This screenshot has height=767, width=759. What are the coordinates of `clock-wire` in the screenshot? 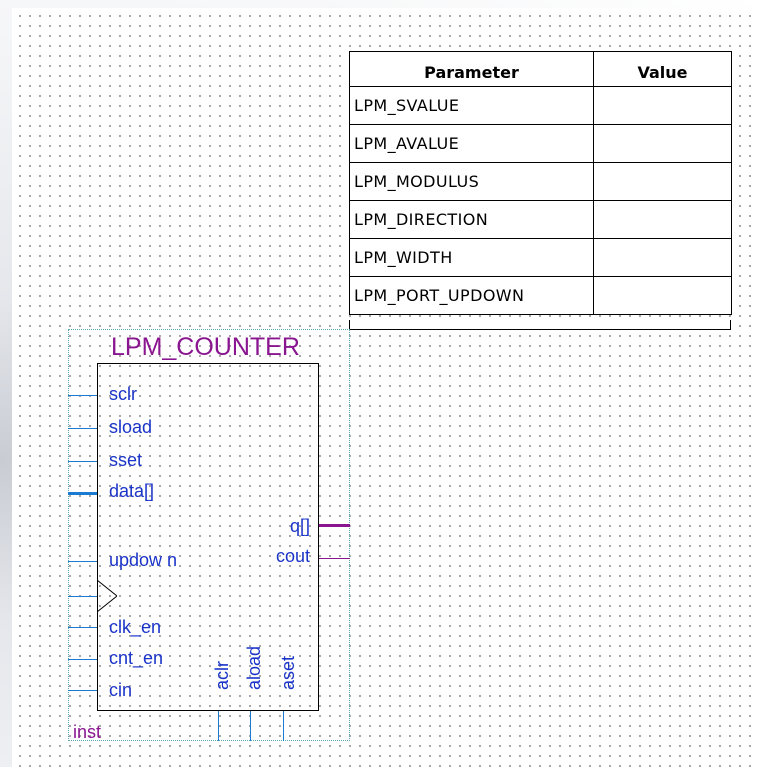 It's located at (82, 596).